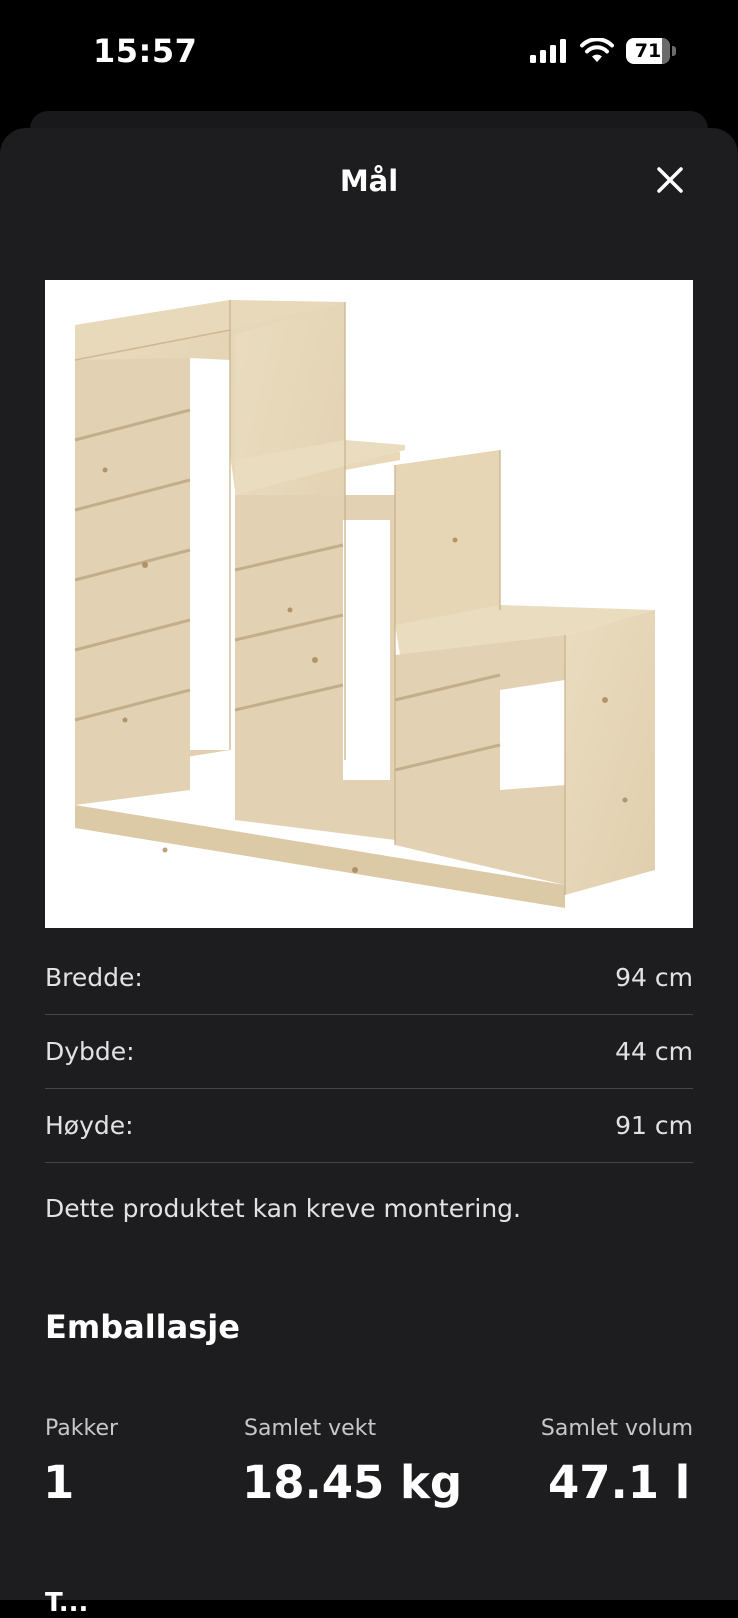 The width and height of the screenshot is (738, 1618). I want to click on close-icon, so click(670, 180).